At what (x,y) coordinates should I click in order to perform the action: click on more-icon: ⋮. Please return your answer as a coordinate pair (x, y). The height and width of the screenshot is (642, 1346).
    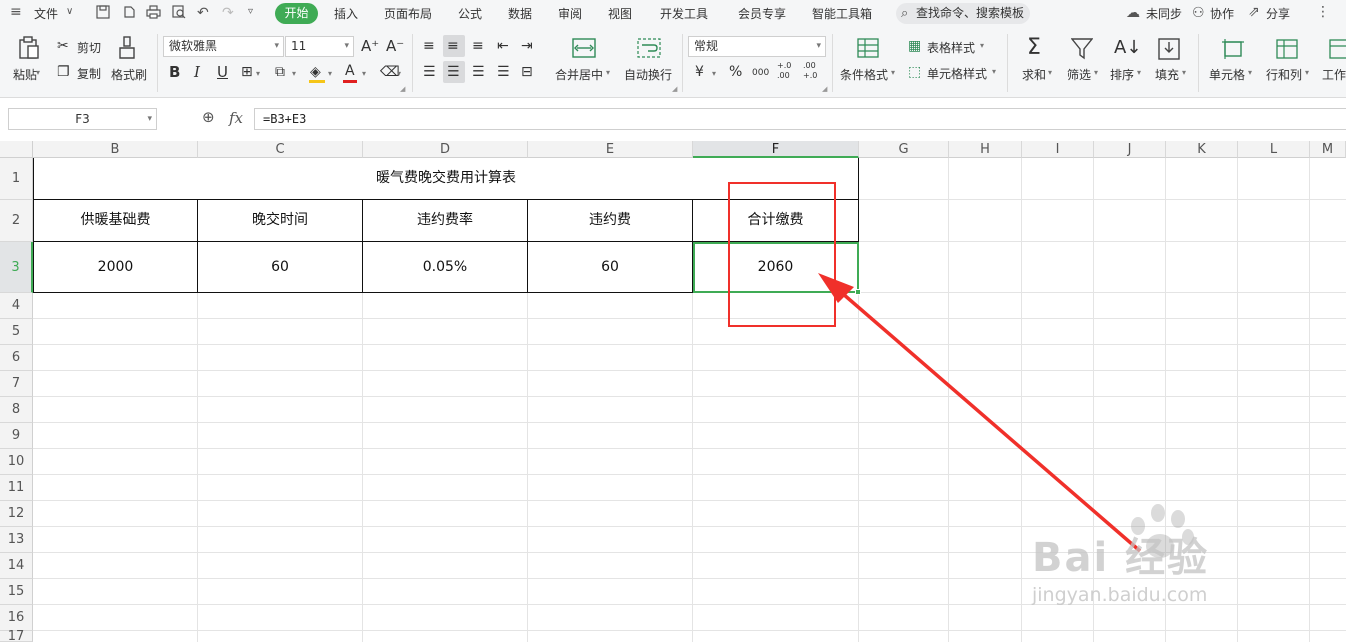
    Looking at the image, I should click on (1323, 12).